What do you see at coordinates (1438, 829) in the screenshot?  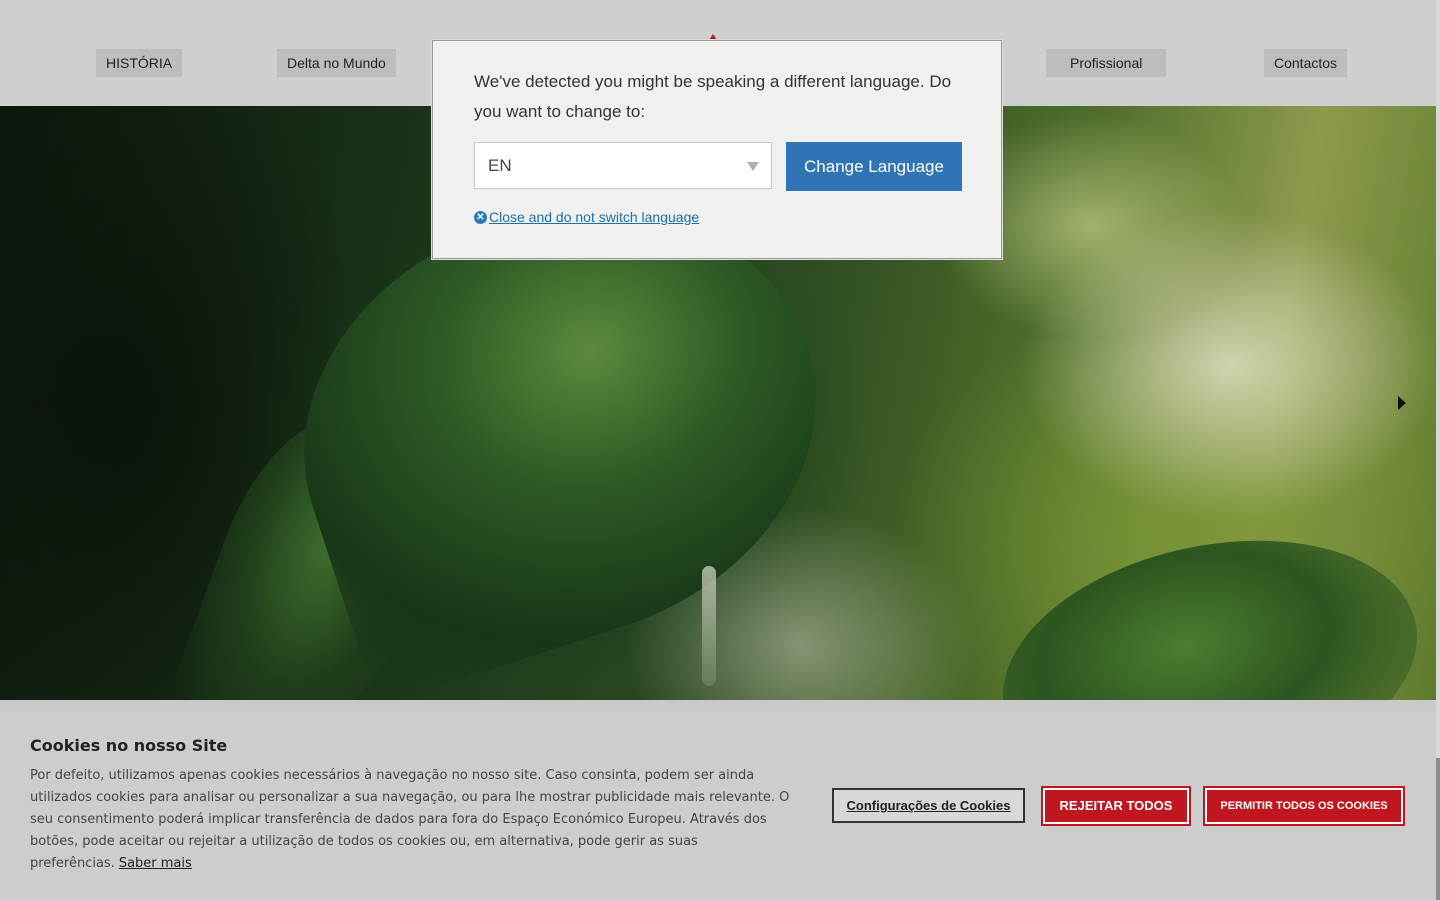 I see `scrollbar-thumb` at bounding box center [1438, 829].